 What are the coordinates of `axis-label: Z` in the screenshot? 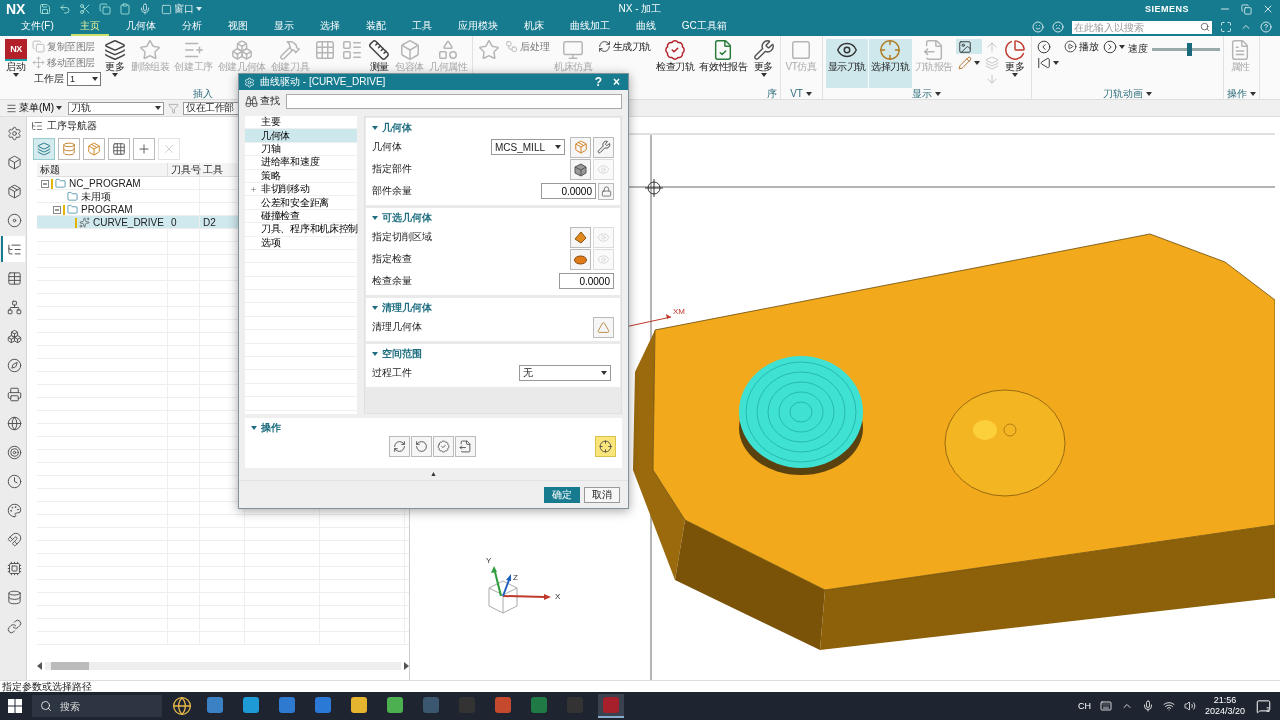 It's located at (515, 577).